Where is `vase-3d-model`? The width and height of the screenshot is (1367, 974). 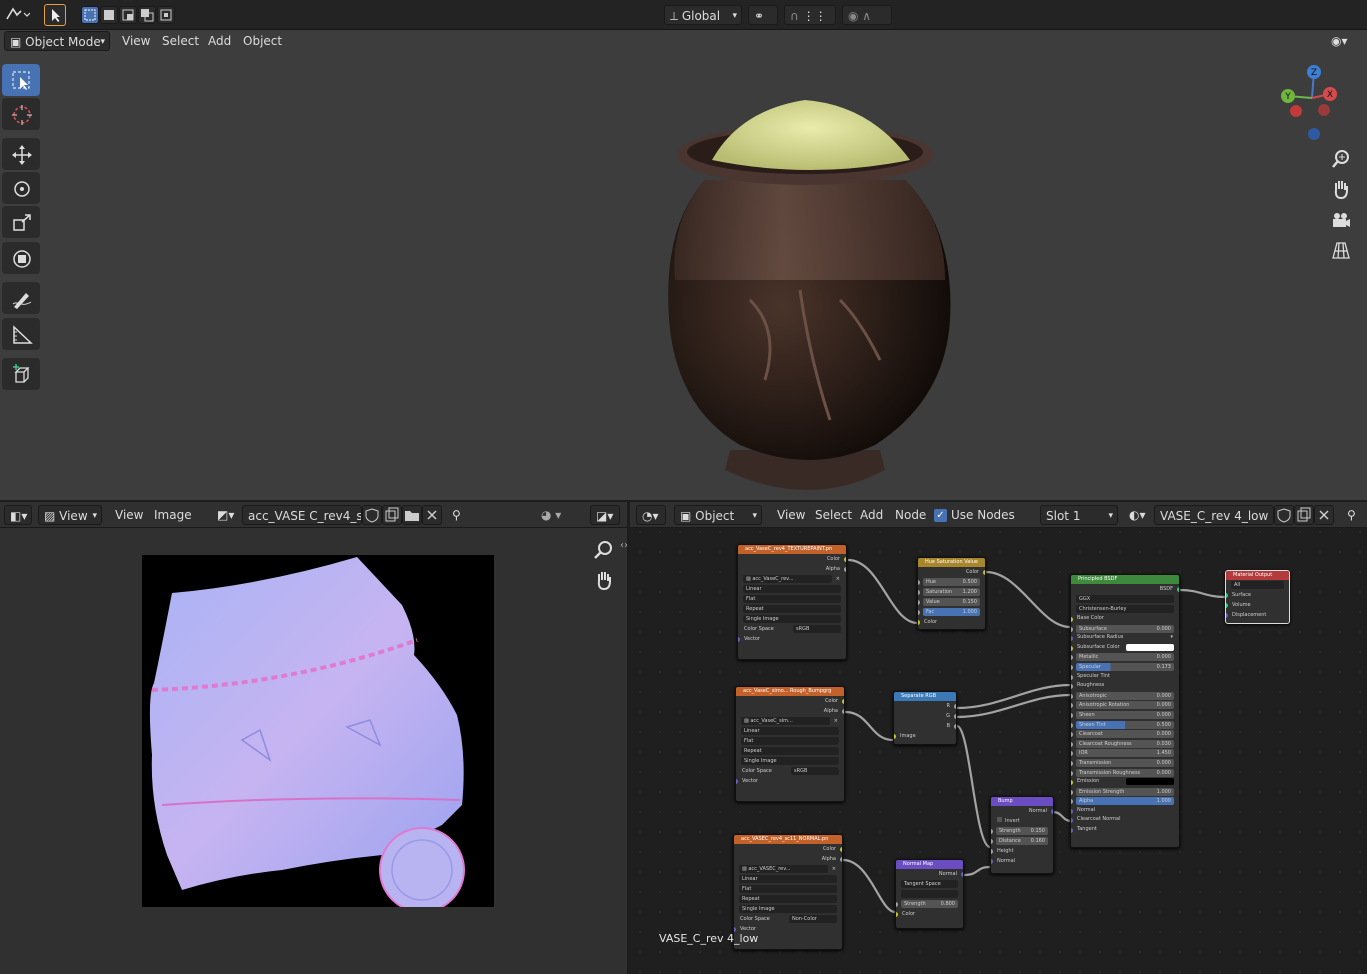 vase-3d-model is located at coordinates (810, 280).